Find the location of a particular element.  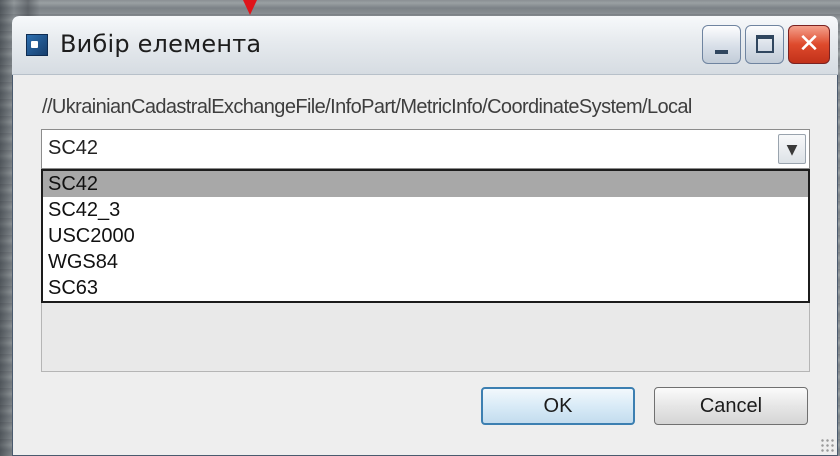

dropdown-option: SC42 is located at coordinates (425, 184).